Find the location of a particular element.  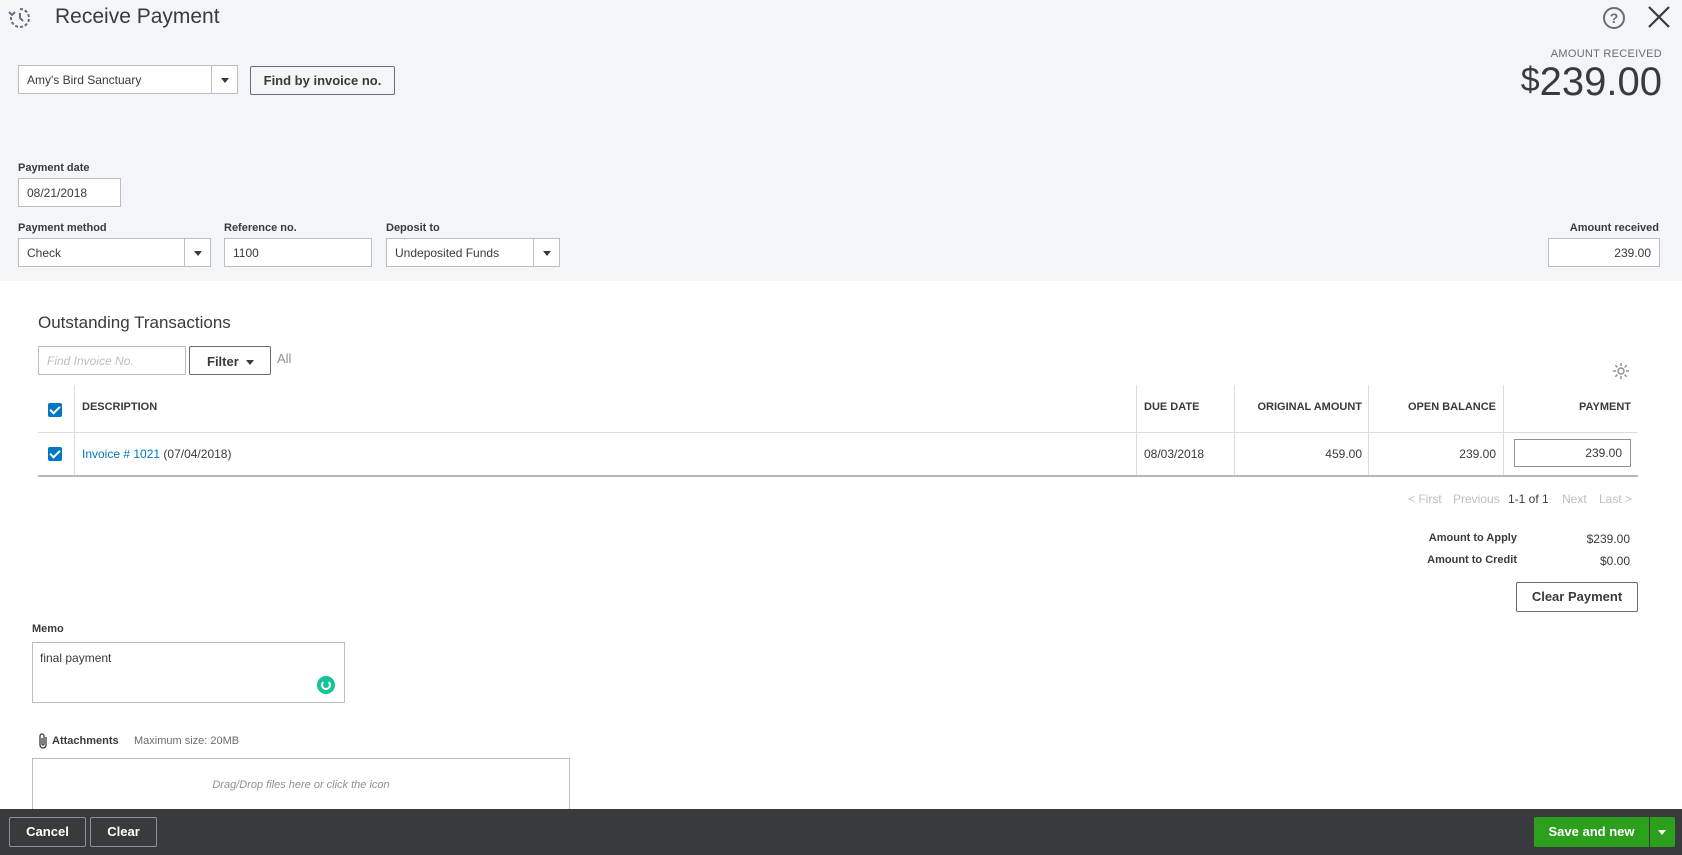

invoice-link: Invoice # 1021 is located at coordinates (121, 454).